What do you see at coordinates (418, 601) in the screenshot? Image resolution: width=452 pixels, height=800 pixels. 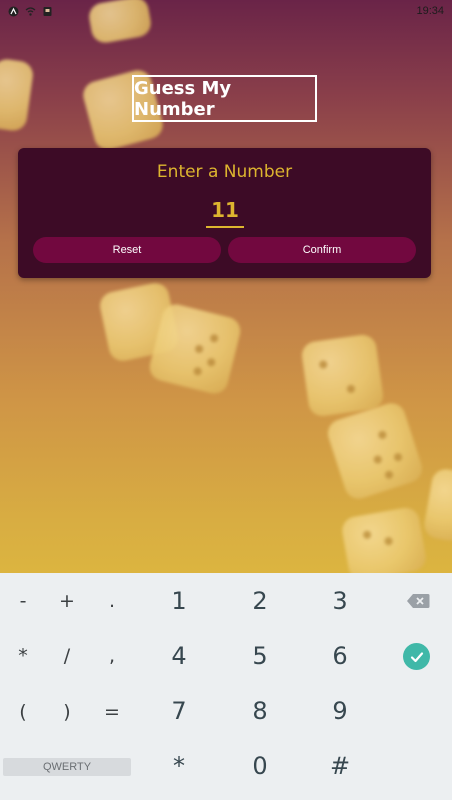 I see `backspace-icon` at bounding box center [418, 601].